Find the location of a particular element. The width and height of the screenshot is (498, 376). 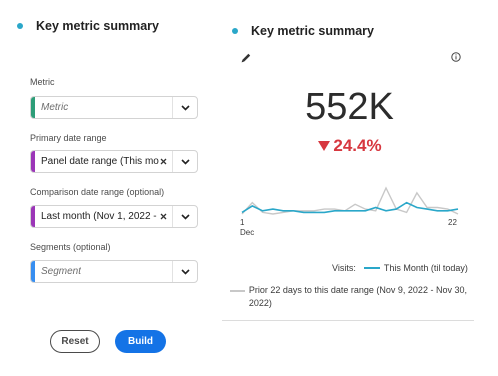

segments-label: Segments (optional) is located at coordinates (70, 247).